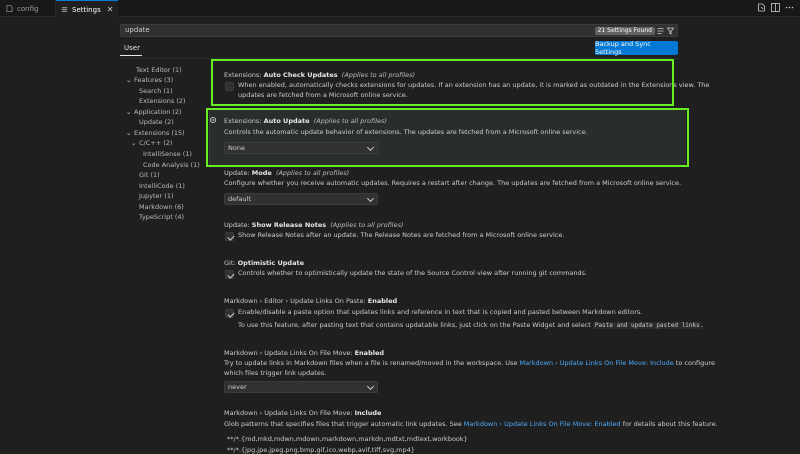  I want to click on tab-bar: config Settings ✕, so click(400, 9).